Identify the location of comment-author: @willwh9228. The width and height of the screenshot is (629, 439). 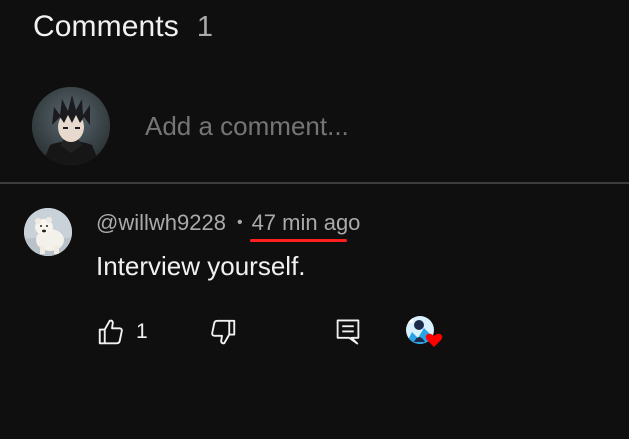
(161, 223).